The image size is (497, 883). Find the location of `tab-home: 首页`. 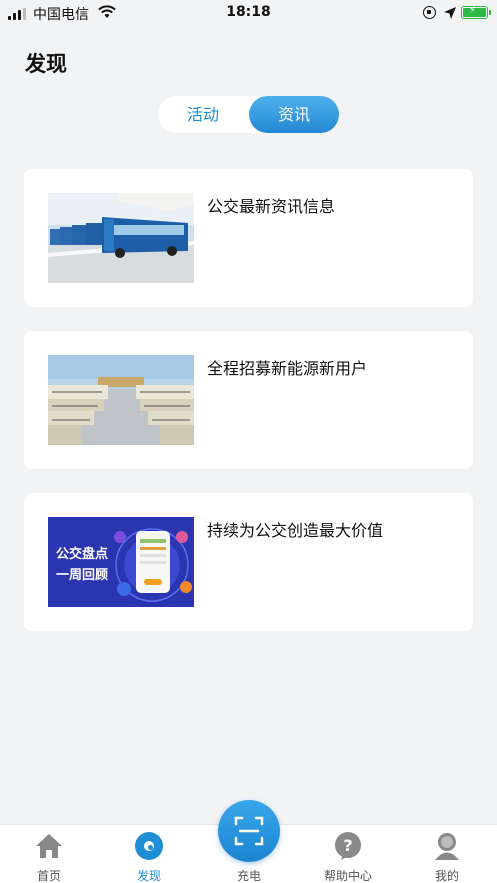

tab-home: 首页 is located at coordinates (49, 854).